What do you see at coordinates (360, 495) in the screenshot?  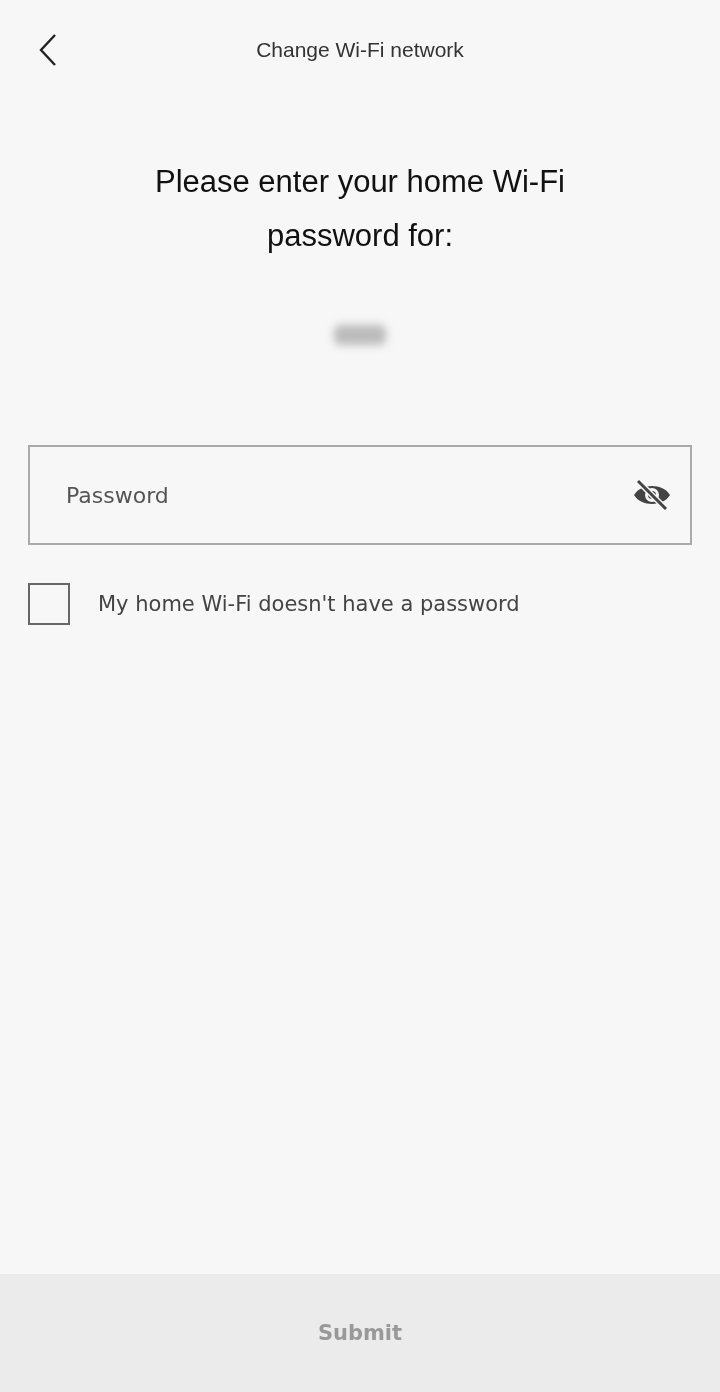 I see `password-field: Password` at bounding box center [360, 495].